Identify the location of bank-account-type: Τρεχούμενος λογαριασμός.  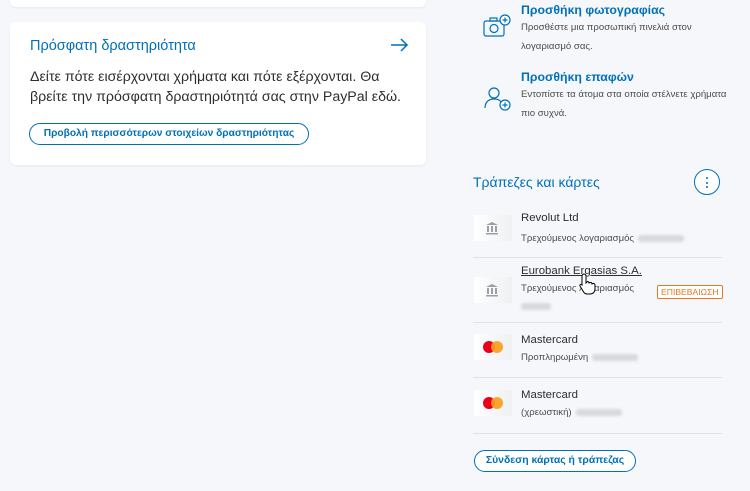
(603, 238).